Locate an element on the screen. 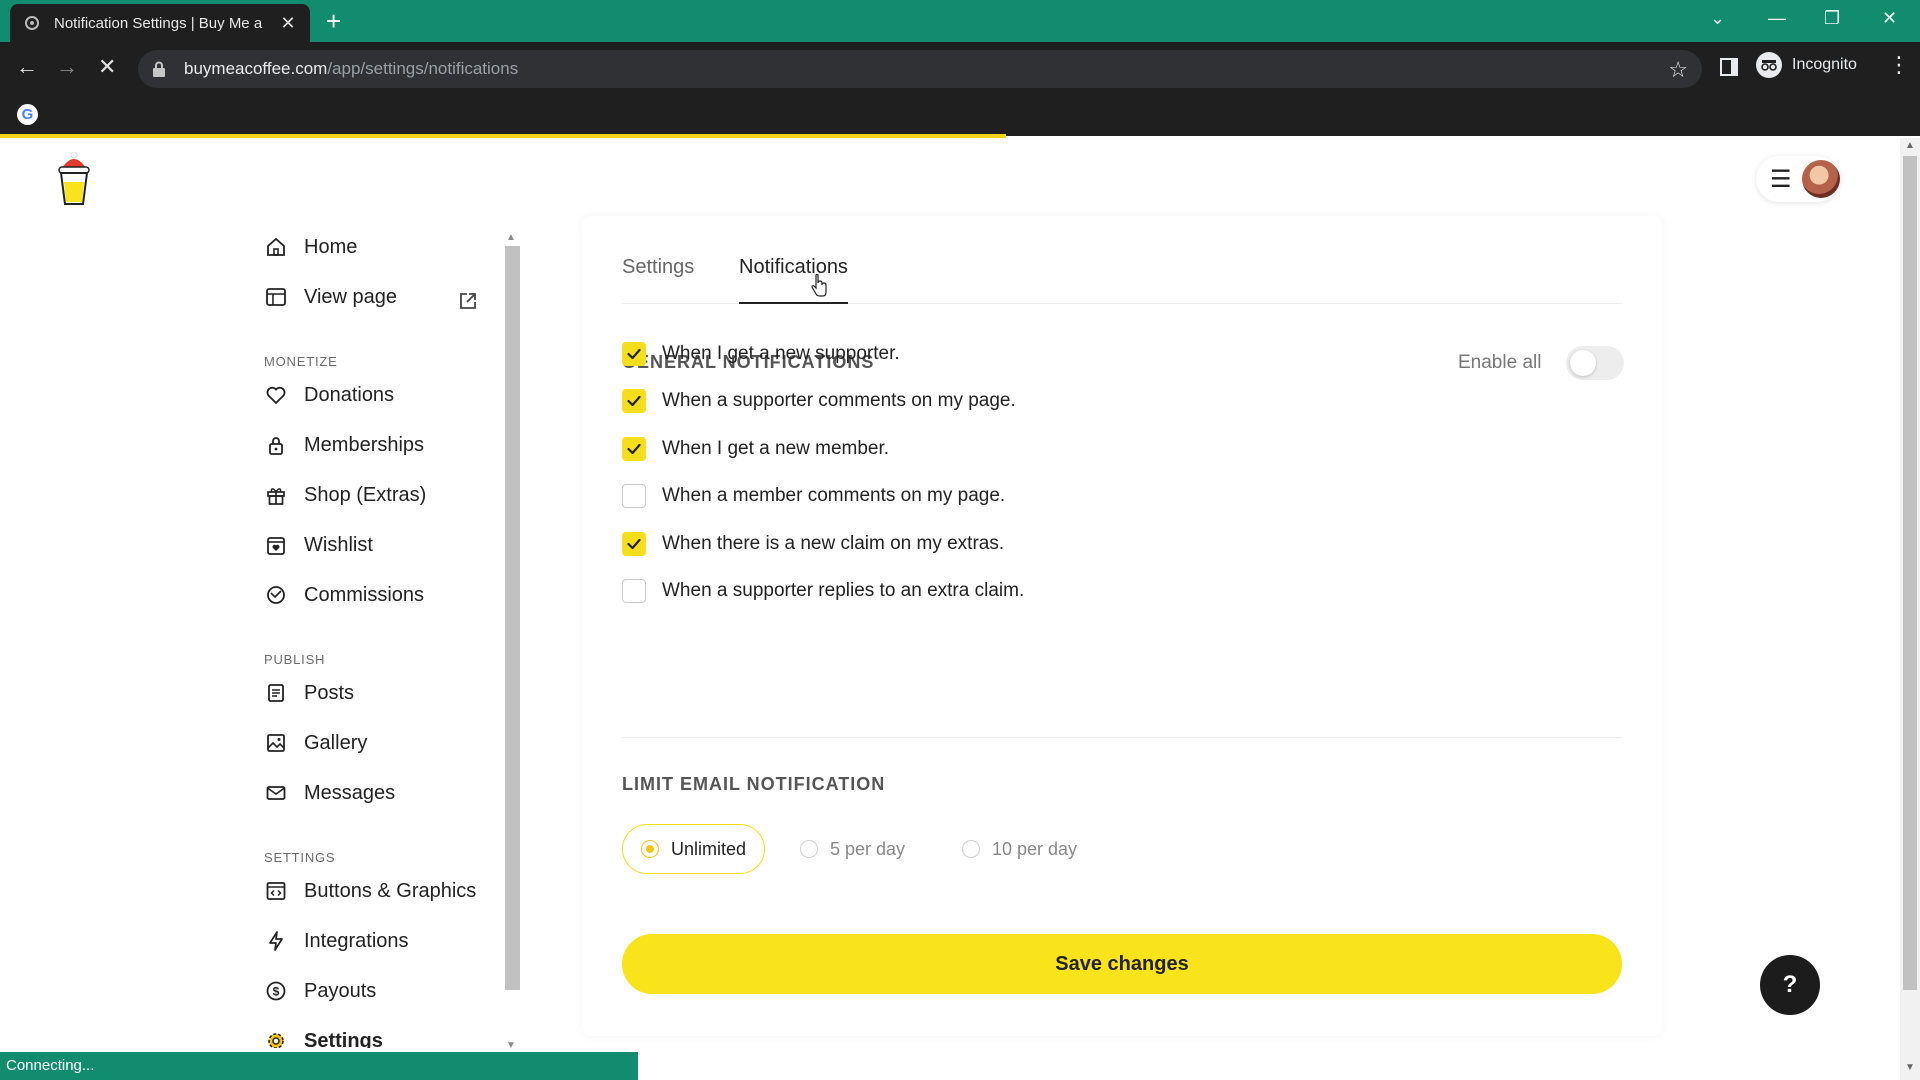 The height and width of the screenshot is (1080, 1920). page-scroll-down-icon: ▼ is located at coordinates (1910, 1067).